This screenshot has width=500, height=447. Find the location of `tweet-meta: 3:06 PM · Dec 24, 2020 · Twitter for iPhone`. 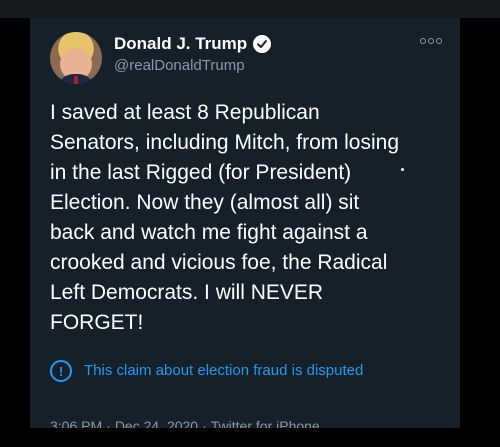

tweet-meta: 3:06 PM · Dec 24, 2020 · Twitter for iPhone is located at coordinates (185, 422).